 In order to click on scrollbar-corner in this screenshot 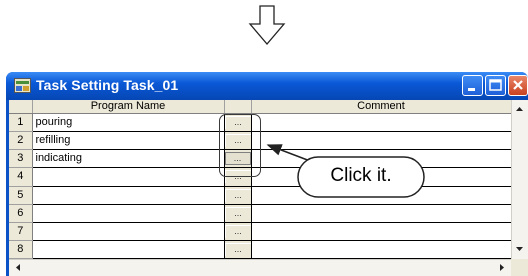, I will do `click(519, 267)`.